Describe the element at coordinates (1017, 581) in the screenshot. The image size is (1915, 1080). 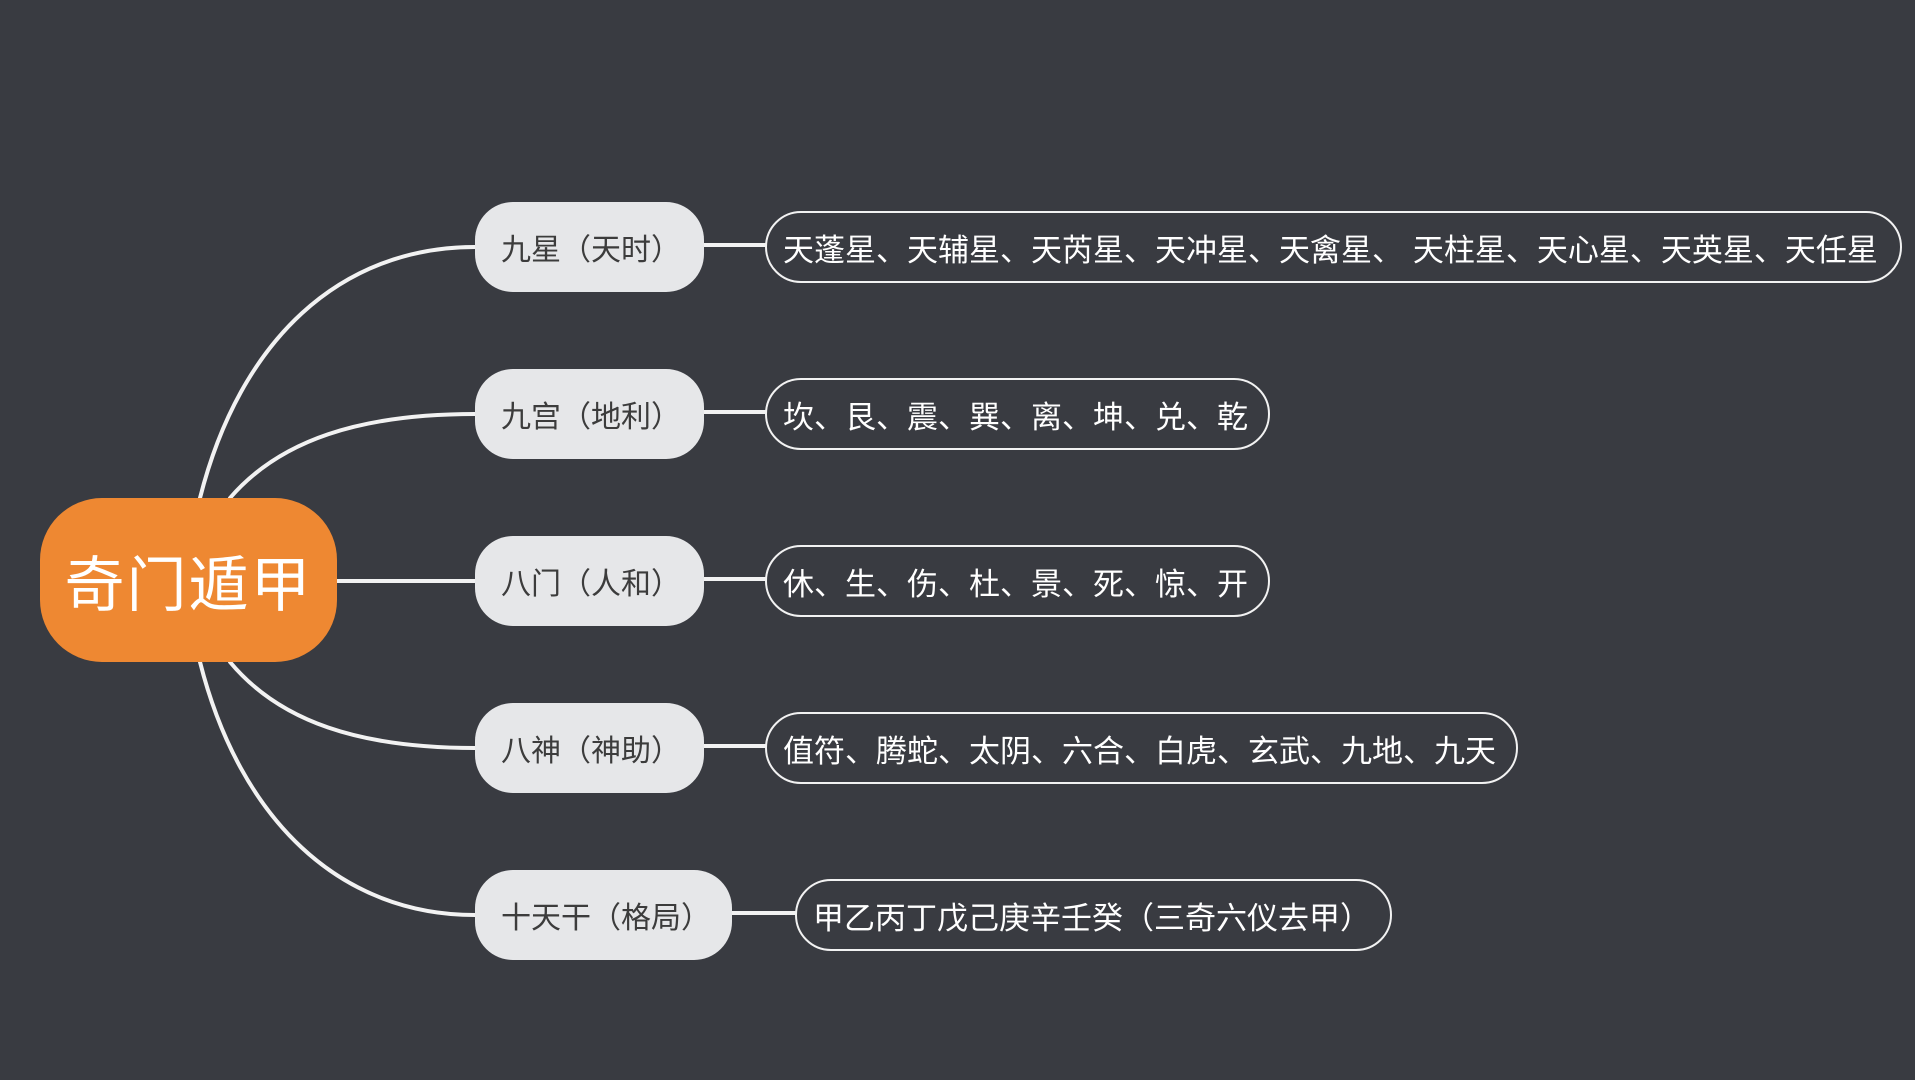
I see `leaf-node-eight-gates: 休、生、伤、杜、景、死、惊、开` at that location.